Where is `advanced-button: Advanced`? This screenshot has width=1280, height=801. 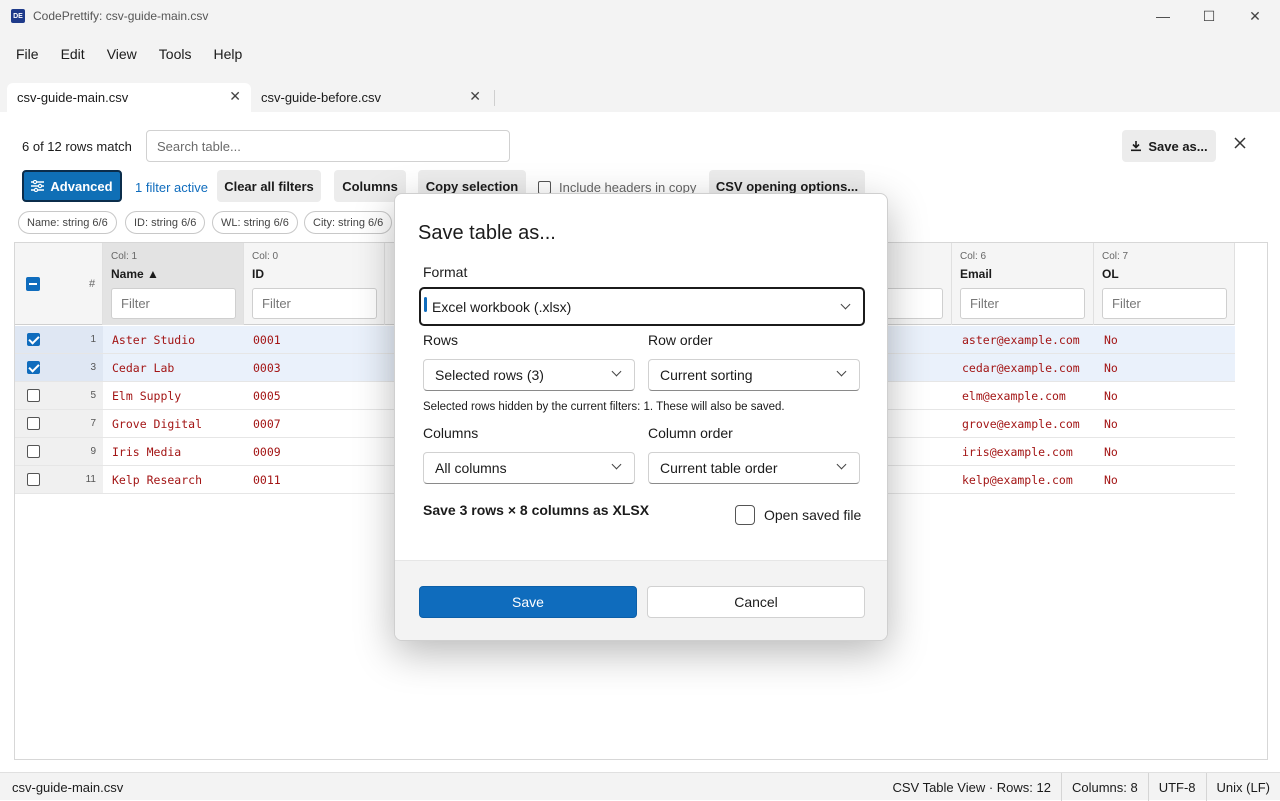
advanced-button: Advanced is located at coordinates (72, 186).